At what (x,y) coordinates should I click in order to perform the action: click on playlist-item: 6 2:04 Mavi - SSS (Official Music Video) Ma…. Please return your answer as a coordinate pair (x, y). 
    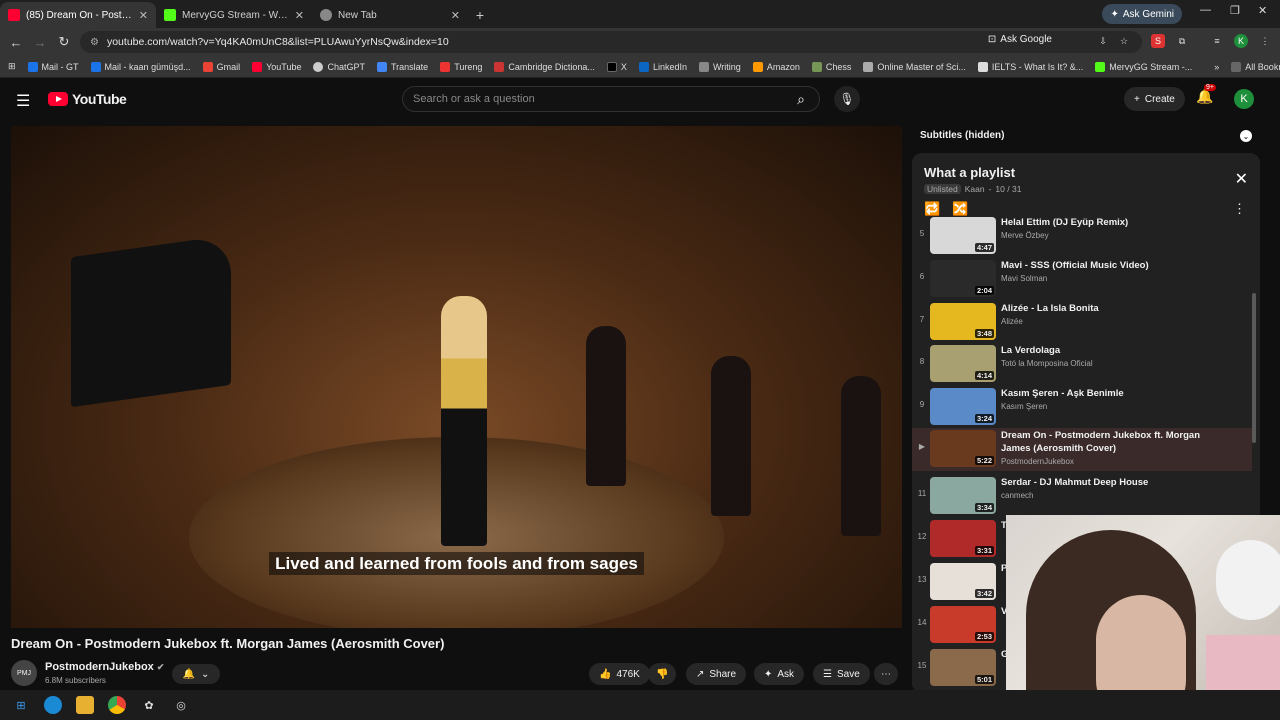
    Looking at the image, I should click on (1082, 279).